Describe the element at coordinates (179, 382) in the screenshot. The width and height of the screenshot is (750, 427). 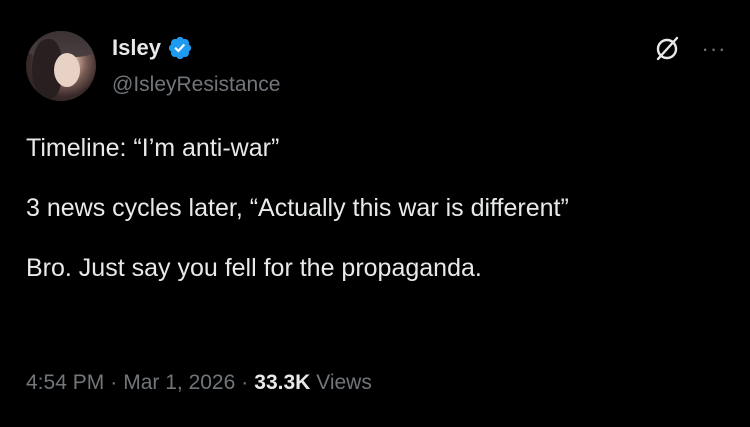
I see `tweet-date: Mar 1, 2026` at that location.